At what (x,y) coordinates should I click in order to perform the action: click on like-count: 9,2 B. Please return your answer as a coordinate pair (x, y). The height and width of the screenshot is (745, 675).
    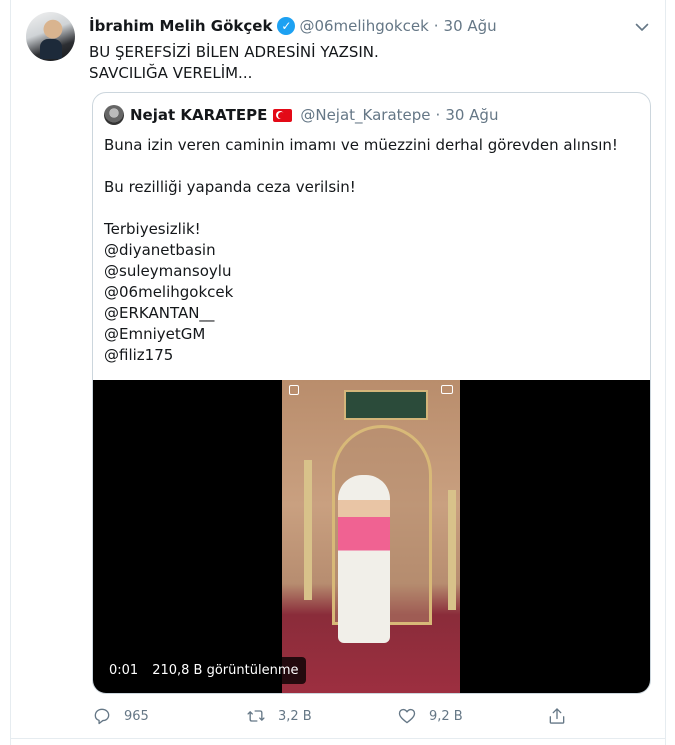
    Looking at the image, I should click on (446, 716).